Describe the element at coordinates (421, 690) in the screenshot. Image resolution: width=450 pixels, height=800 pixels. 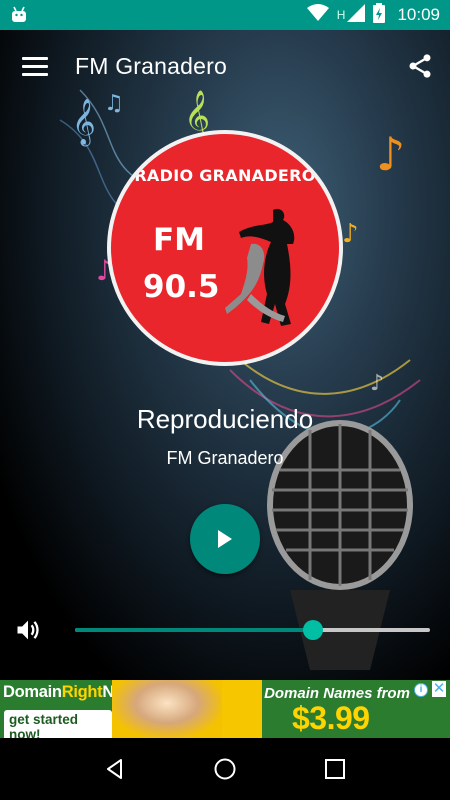
I see `ad-info-icon: i` at that location.